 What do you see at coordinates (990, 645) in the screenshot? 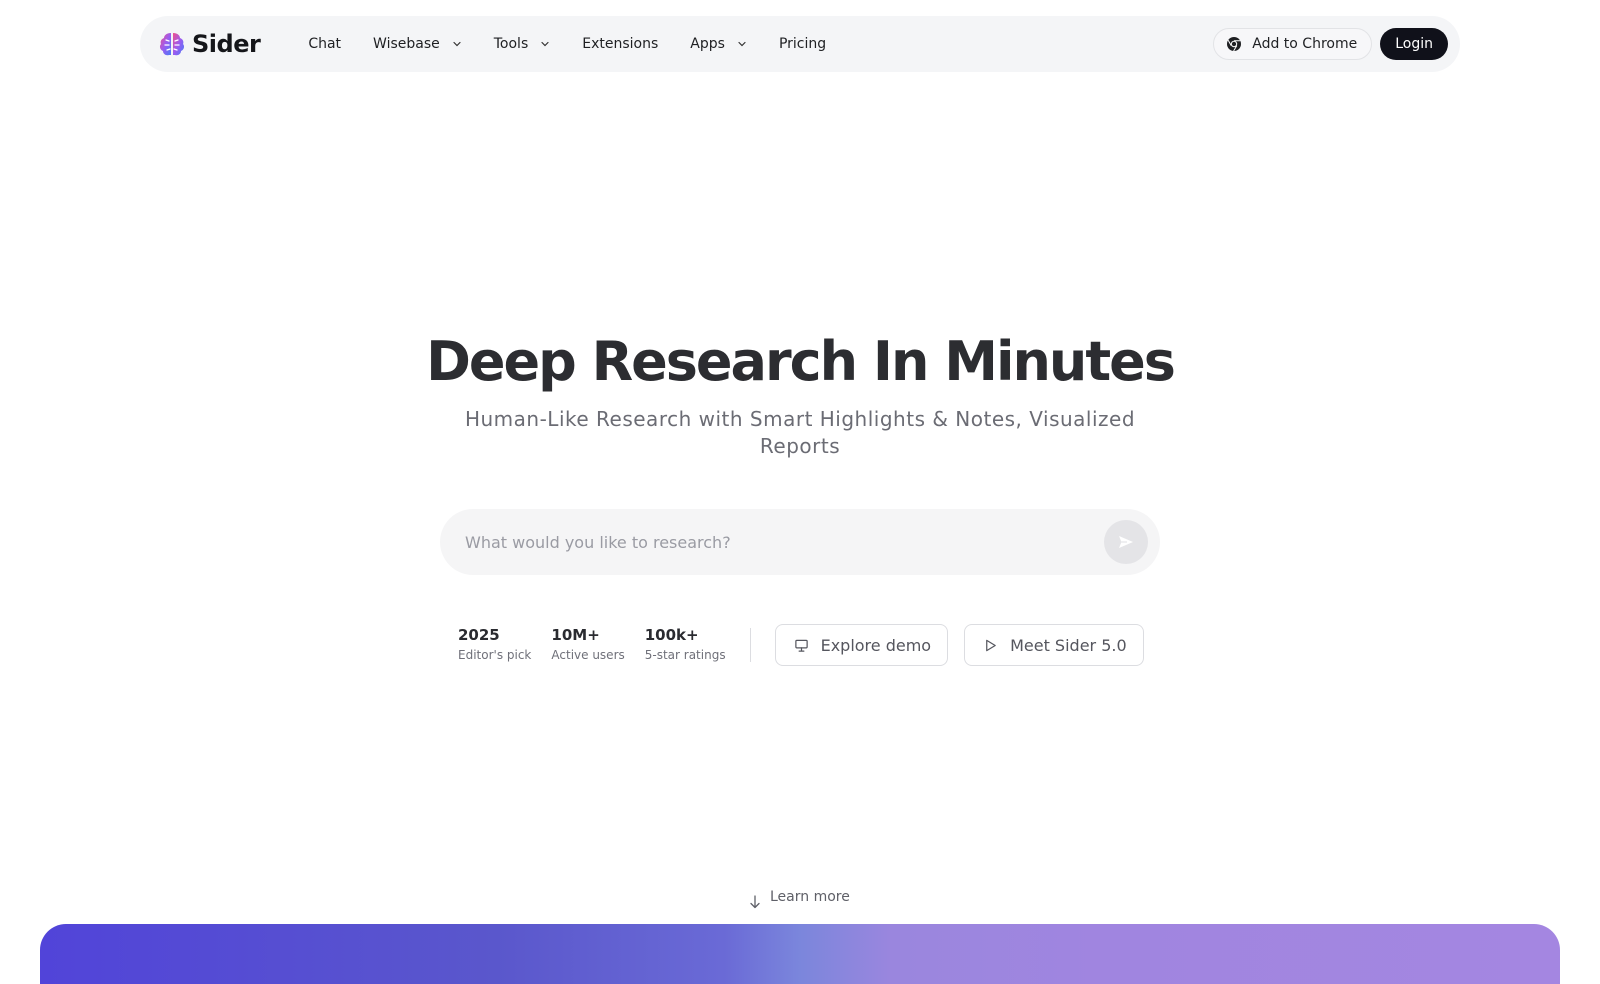
I see `play-icon` at bounding box center [990, 645].